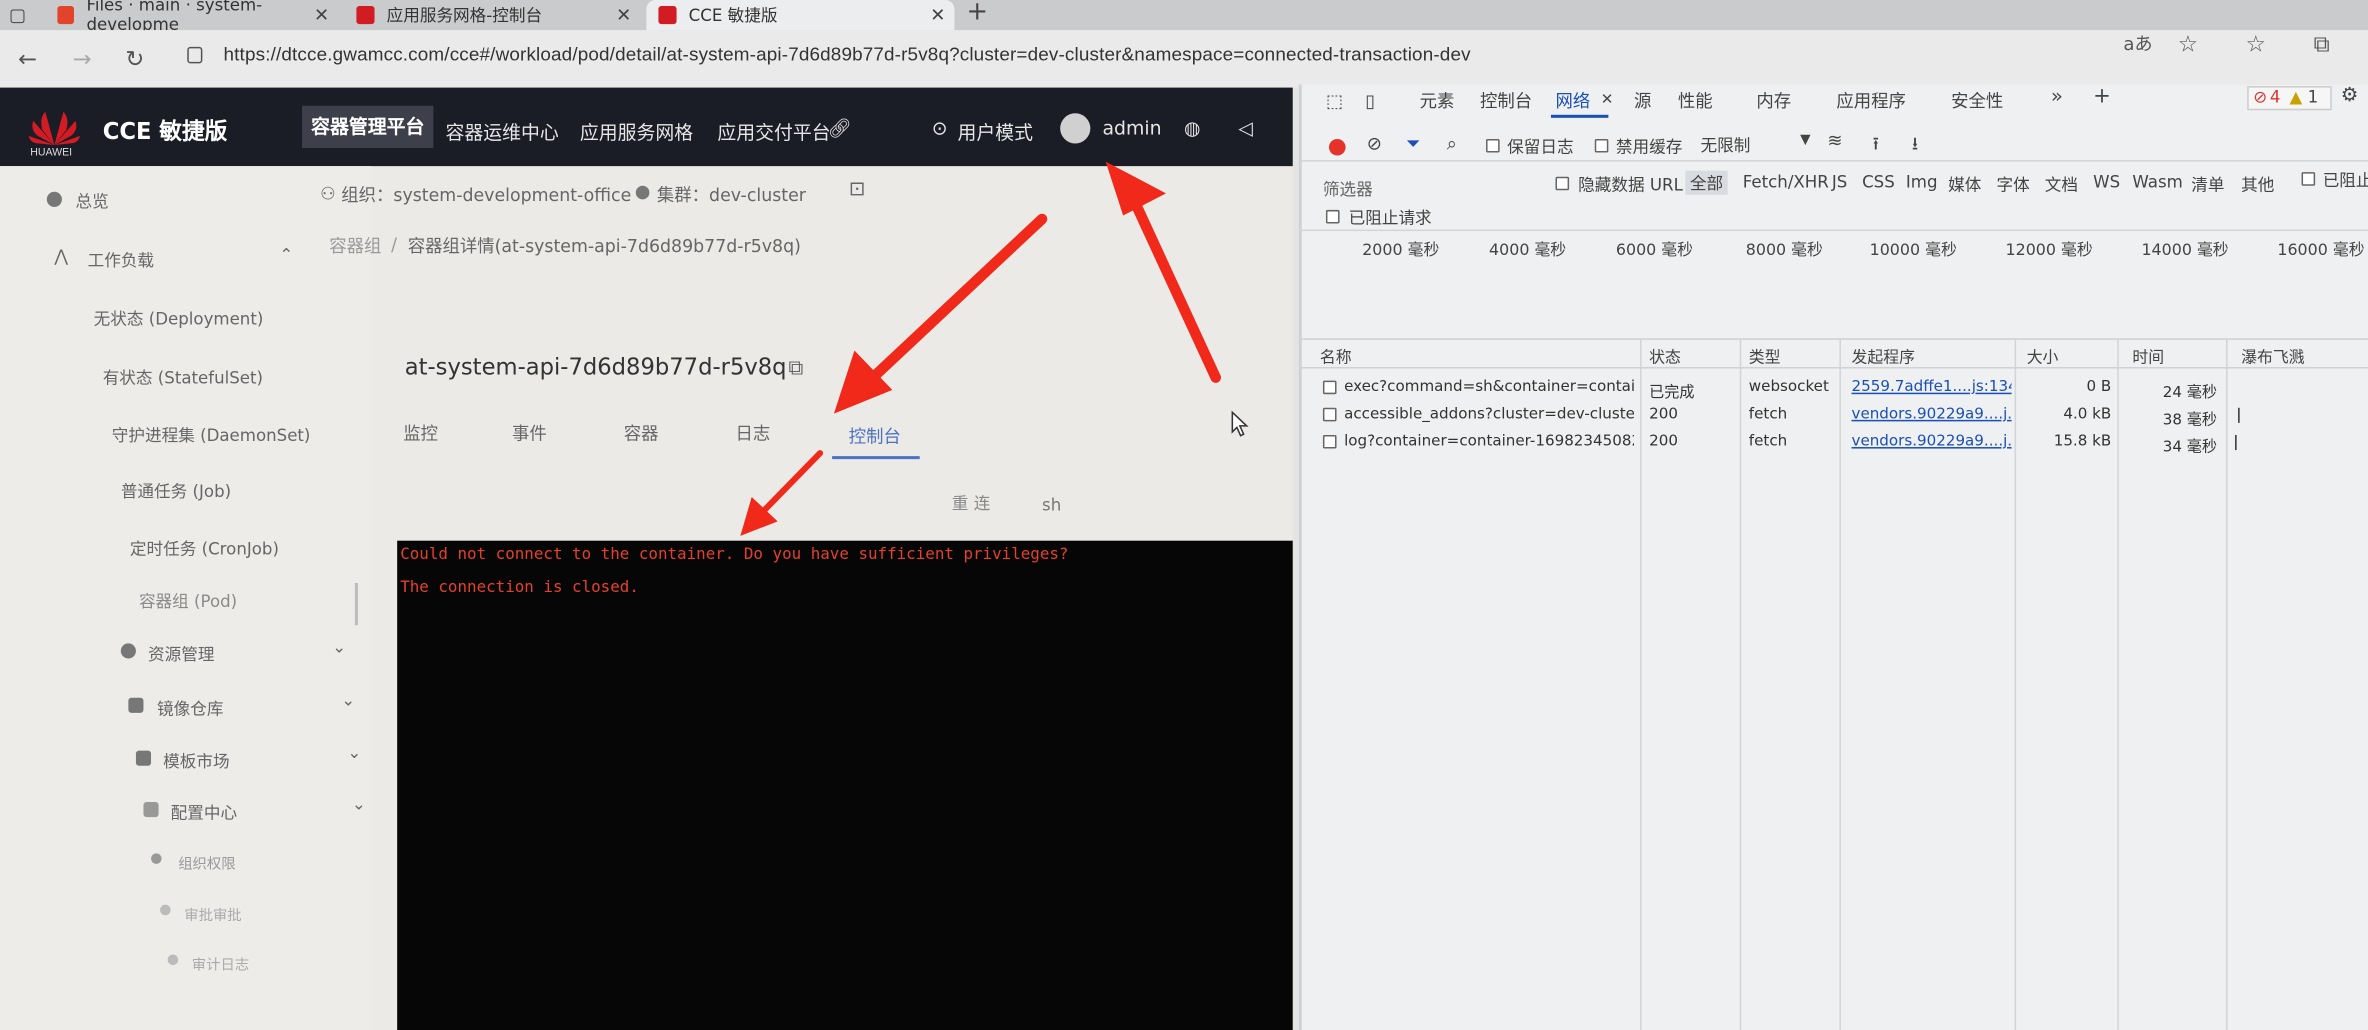 This screenshot has width=2368, height=1030. What do you see at coordinates (1642, 101) in the screenshot?
I see `devtools-tab-sources: 源` at bounding box center [1642, 101].